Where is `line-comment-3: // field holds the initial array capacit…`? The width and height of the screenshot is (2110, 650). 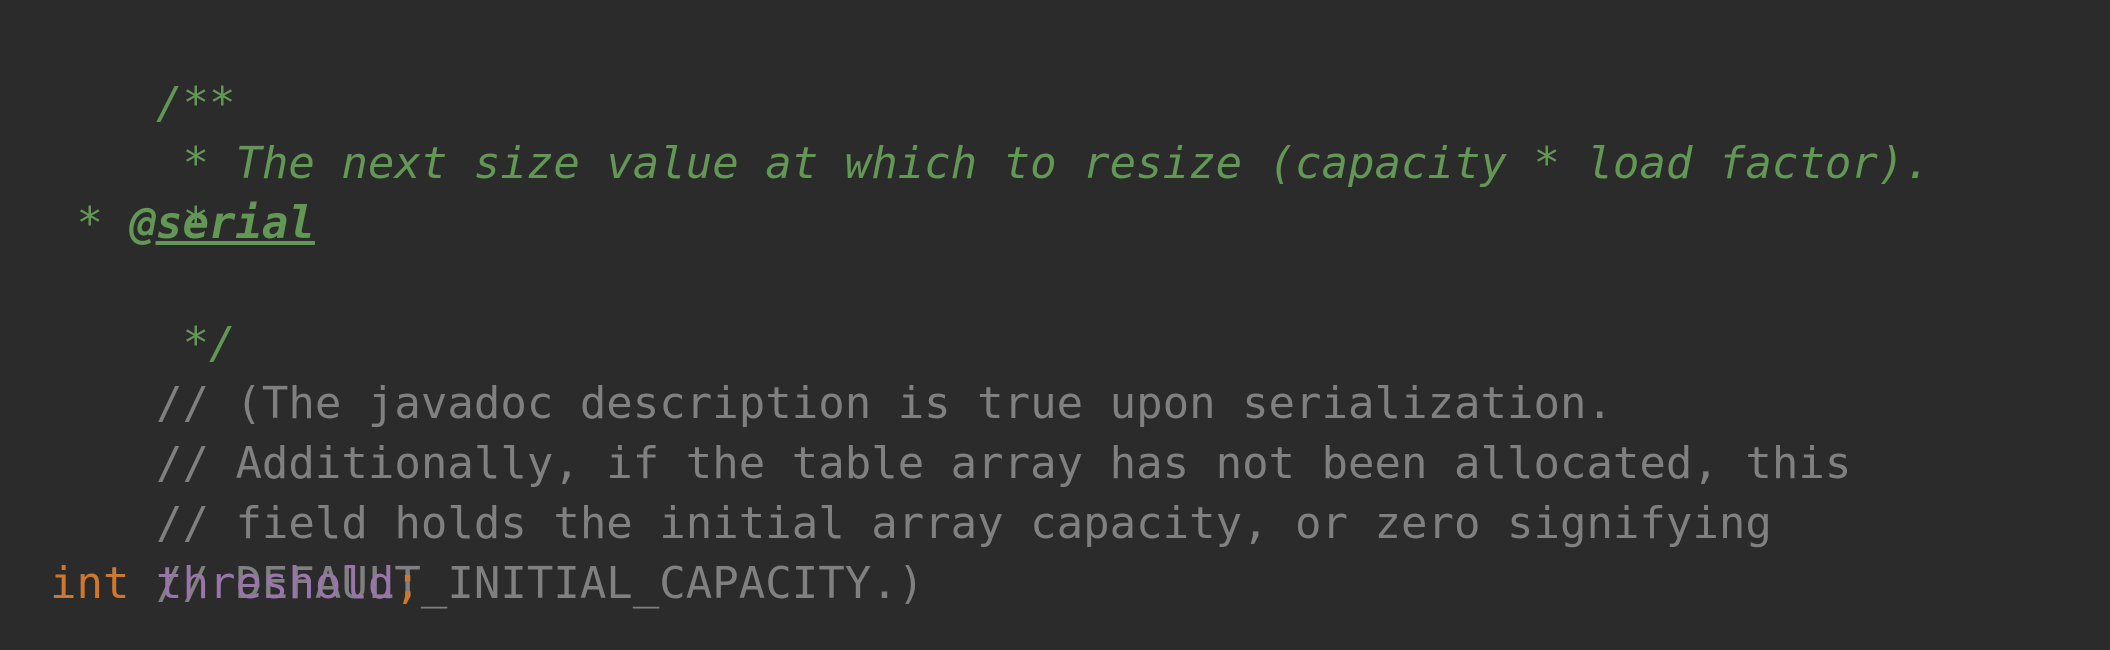 line-comment-3: // field holds the initial array capacit… is located at coordinates (963, 523).